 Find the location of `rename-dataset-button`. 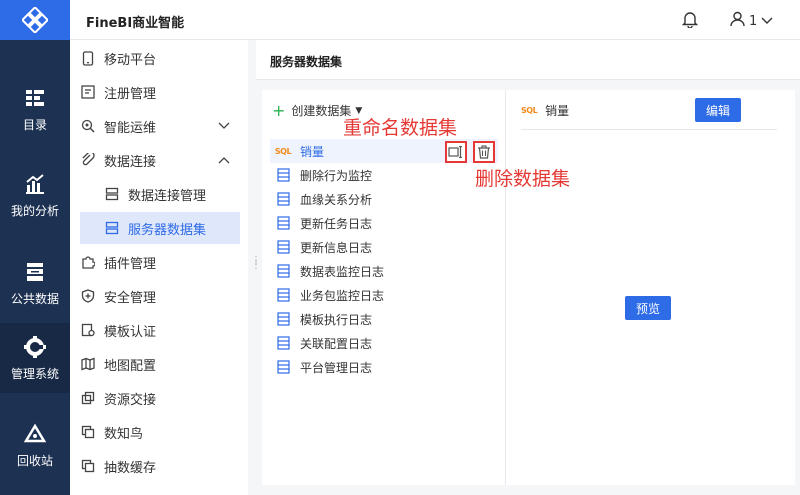

rename-dataset-button is located at coordinates (456, 152).